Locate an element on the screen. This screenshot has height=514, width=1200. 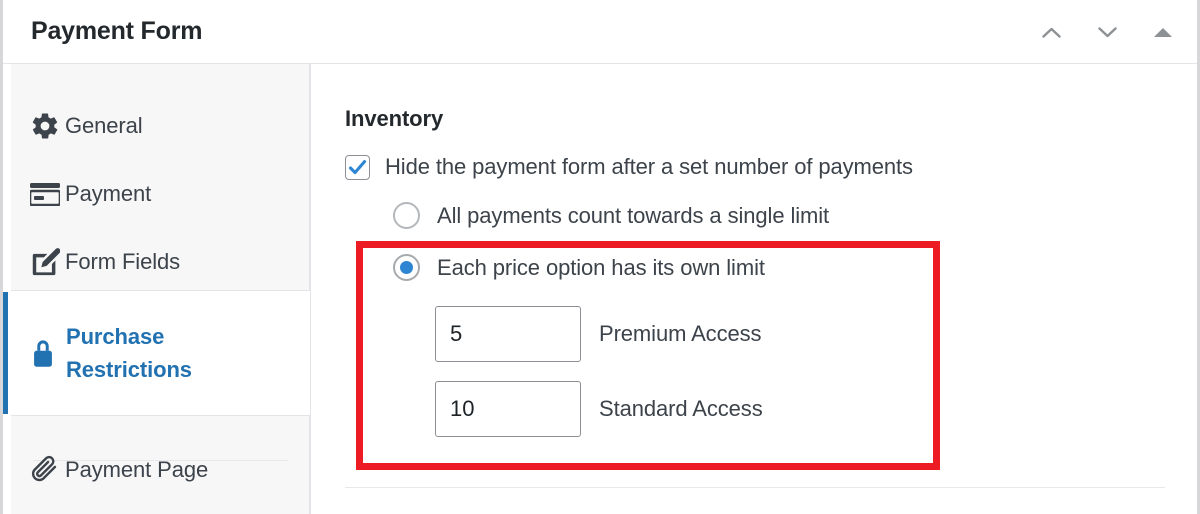
header-controls is located at coordinates (1107, 32).